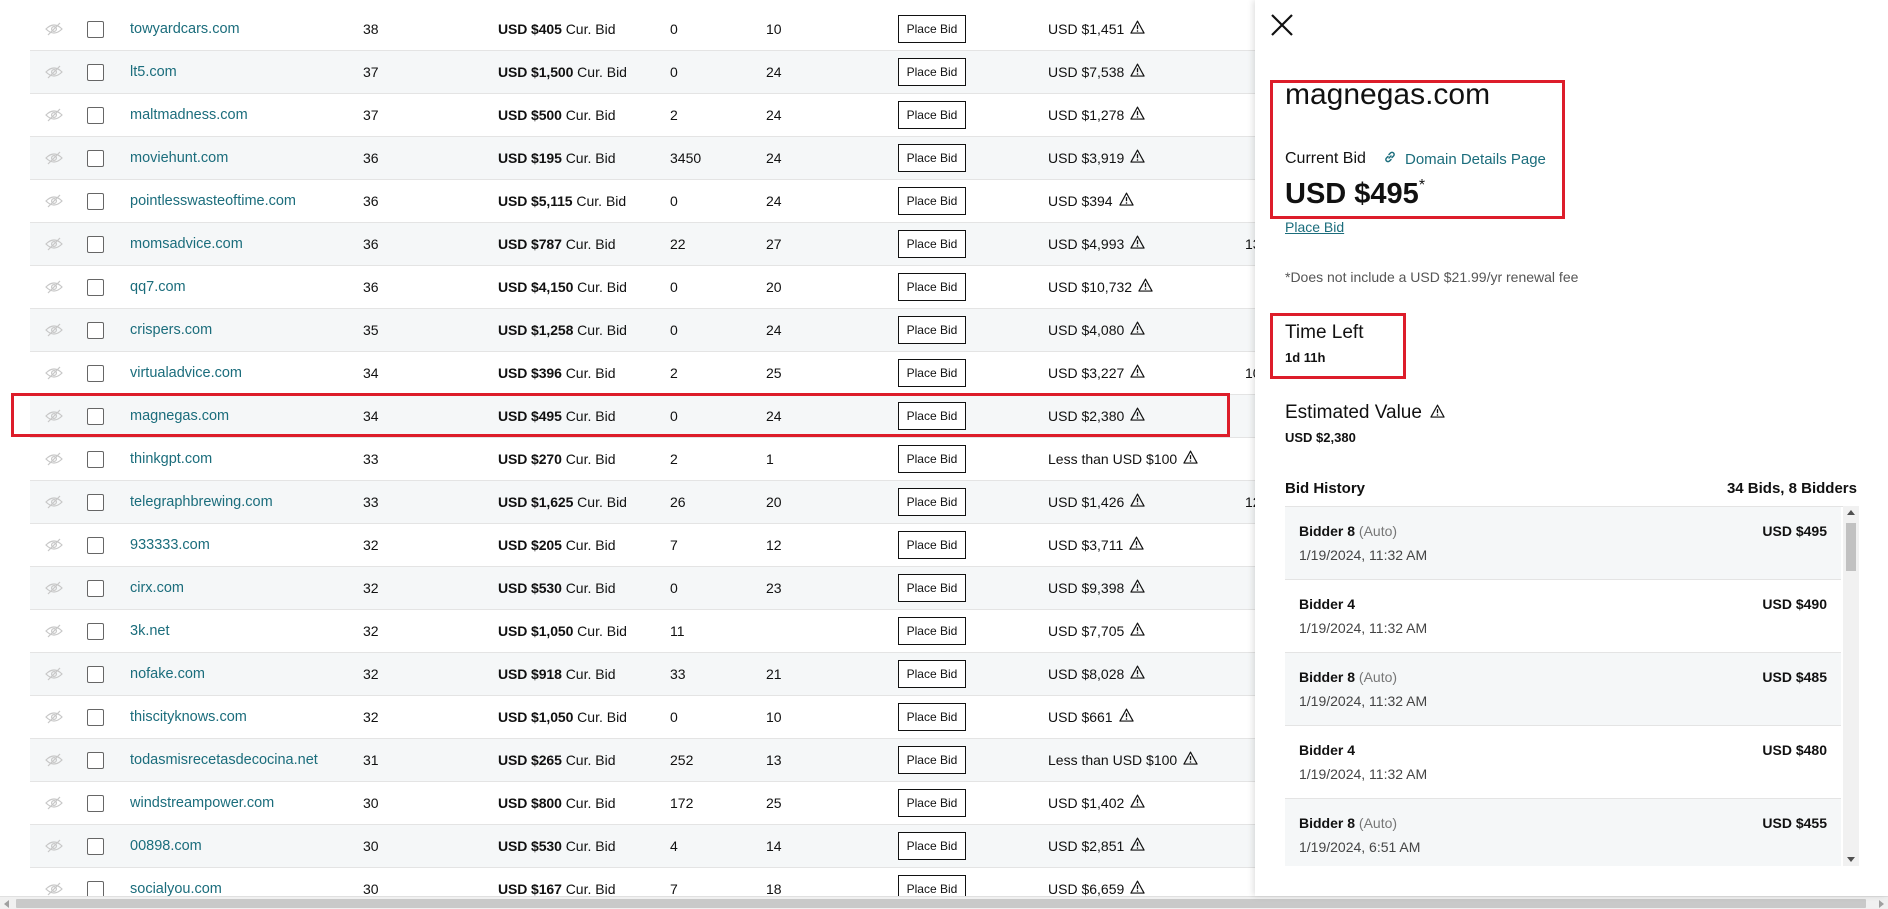 Image resolution: width=1888 pixels, height=909 pixels. I want to click on domain-link: 00898.com, so click(166, 846).